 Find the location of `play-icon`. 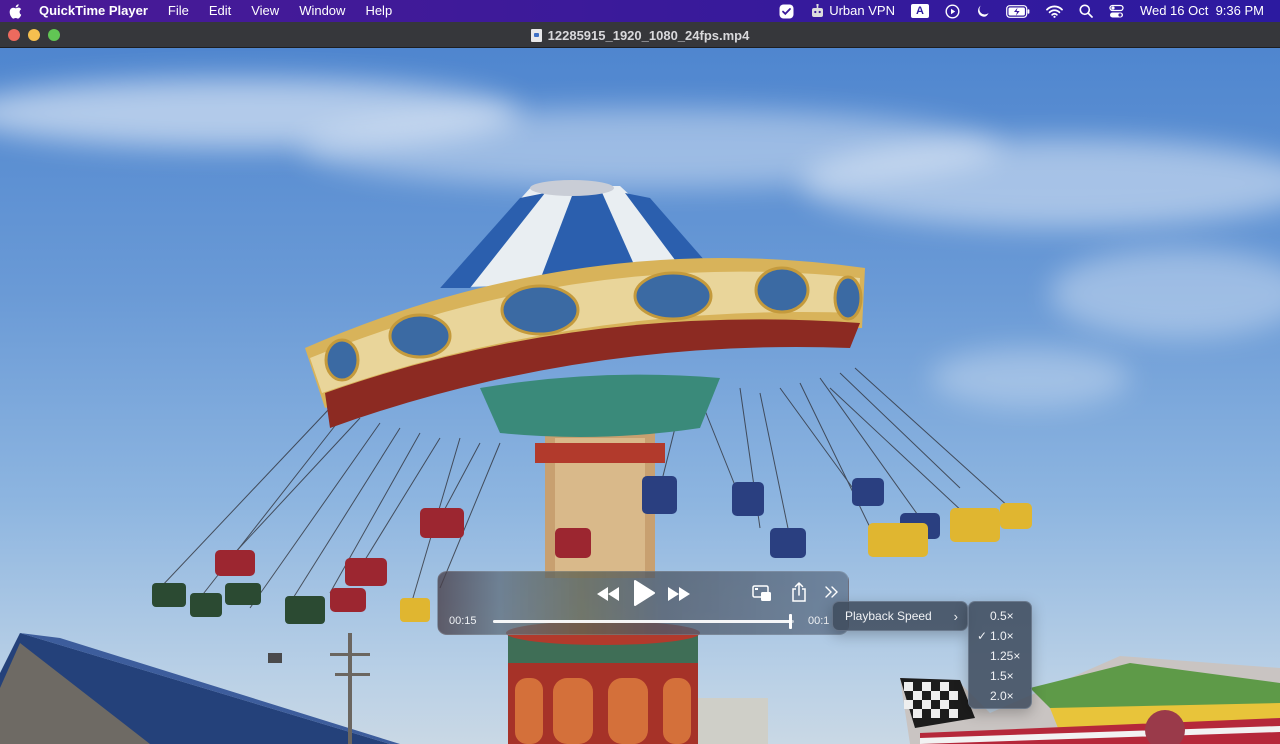

play-icon is located at coordinates (644, 593).